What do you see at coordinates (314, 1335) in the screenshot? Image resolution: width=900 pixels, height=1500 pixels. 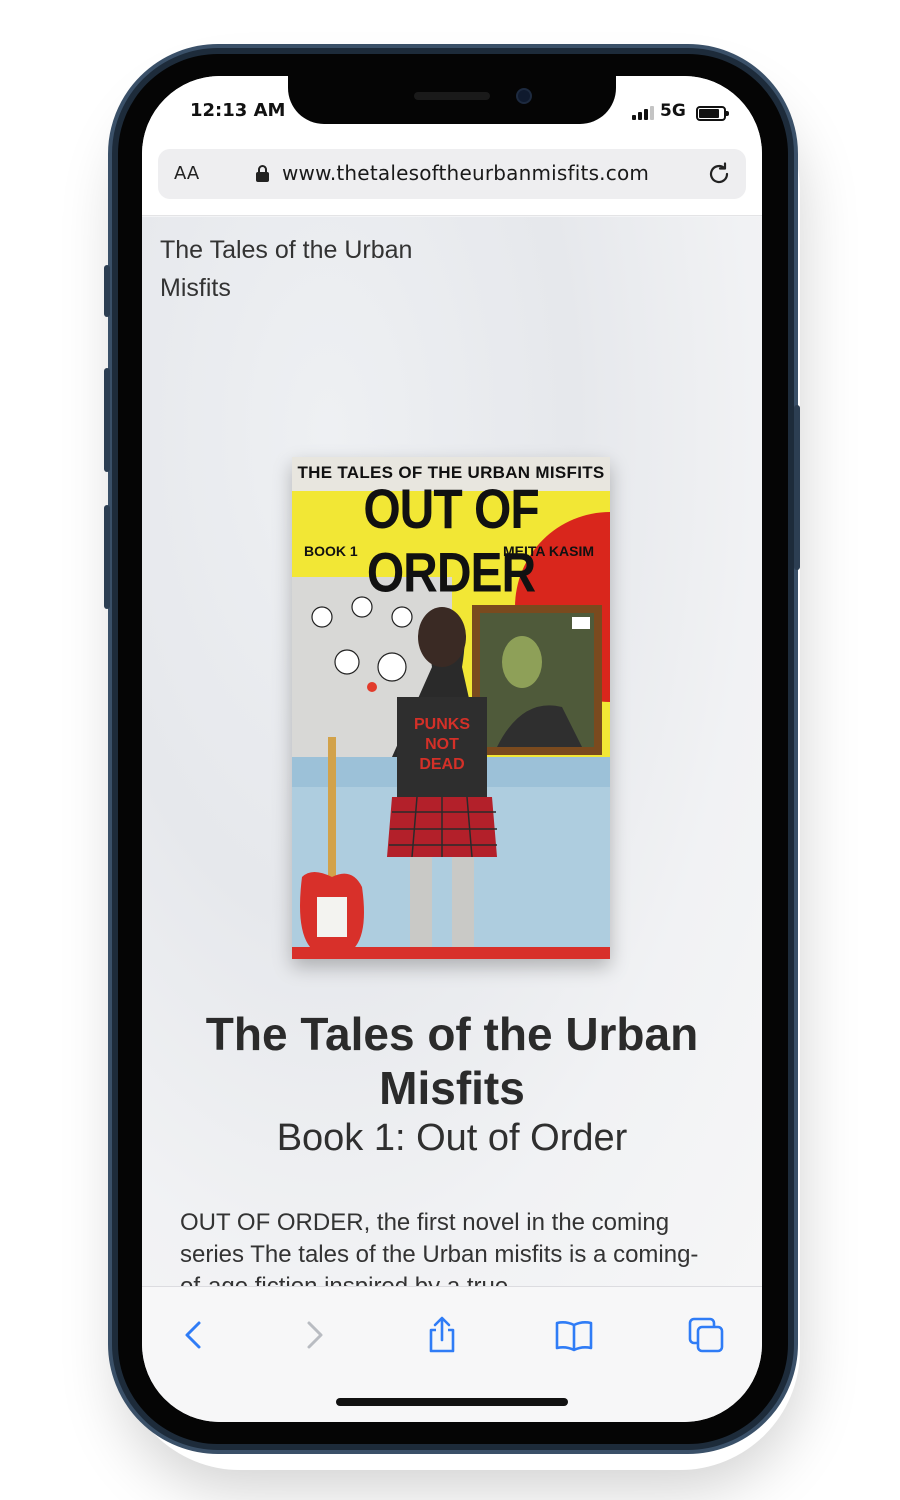 I see `forward-icon` at bounding box center [314, 1335].